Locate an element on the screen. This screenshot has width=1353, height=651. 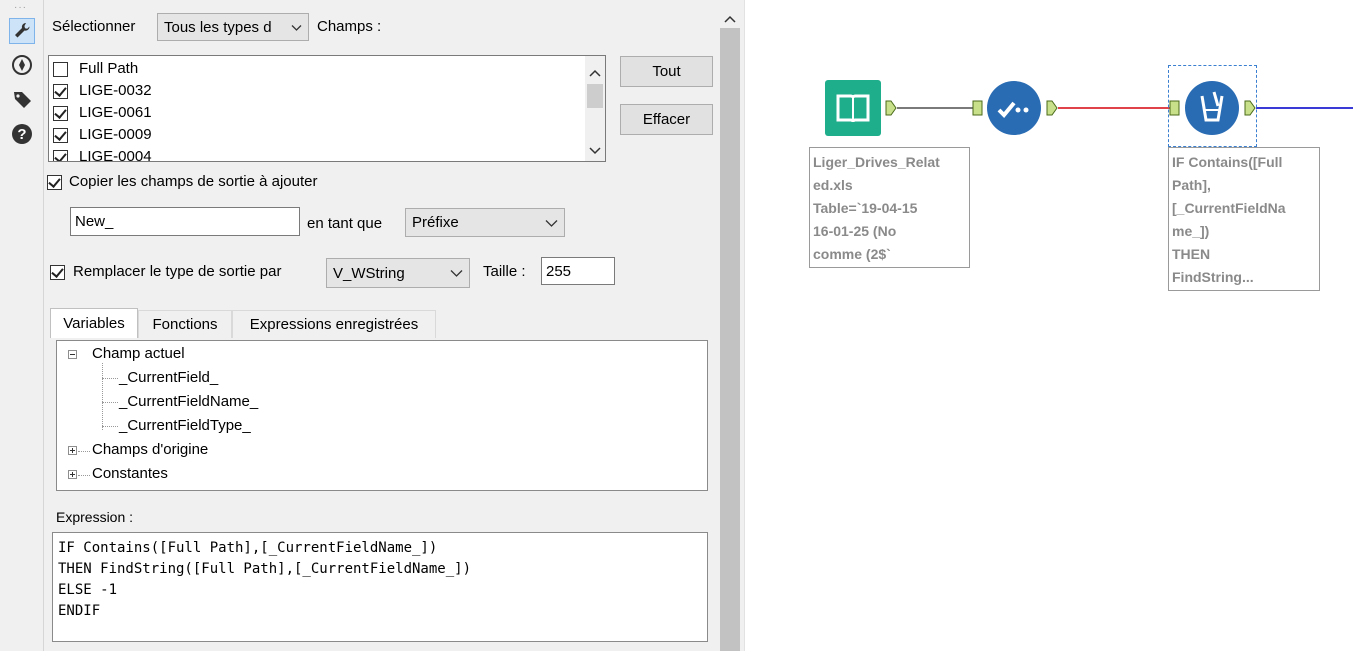
connector-input-to-select is located at coordinates (935, 108).